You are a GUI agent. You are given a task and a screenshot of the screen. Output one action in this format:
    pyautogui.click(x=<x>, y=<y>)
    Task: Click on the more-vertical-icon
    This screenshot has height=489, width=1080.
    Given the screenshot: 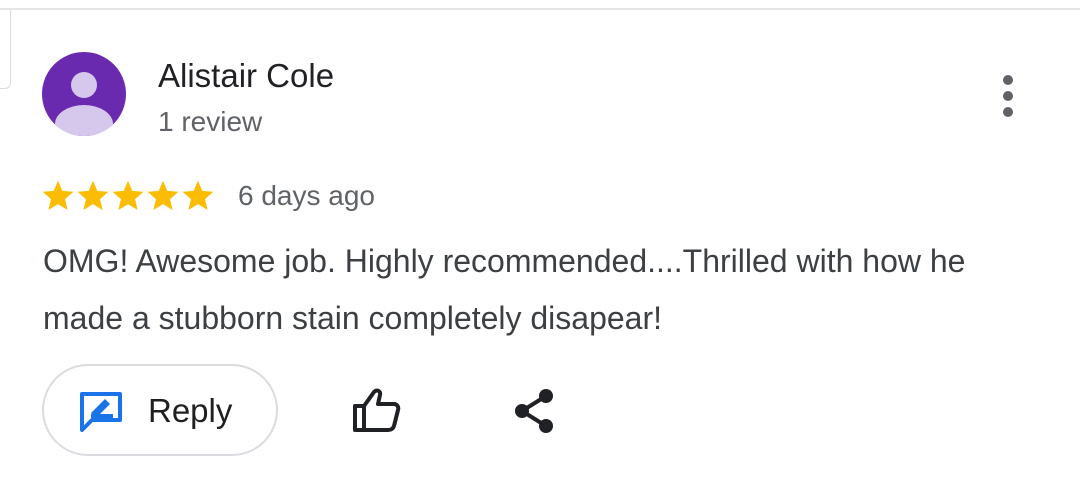 What is the action you would take?
    pyautogui.click(x=1008, y=96)
    